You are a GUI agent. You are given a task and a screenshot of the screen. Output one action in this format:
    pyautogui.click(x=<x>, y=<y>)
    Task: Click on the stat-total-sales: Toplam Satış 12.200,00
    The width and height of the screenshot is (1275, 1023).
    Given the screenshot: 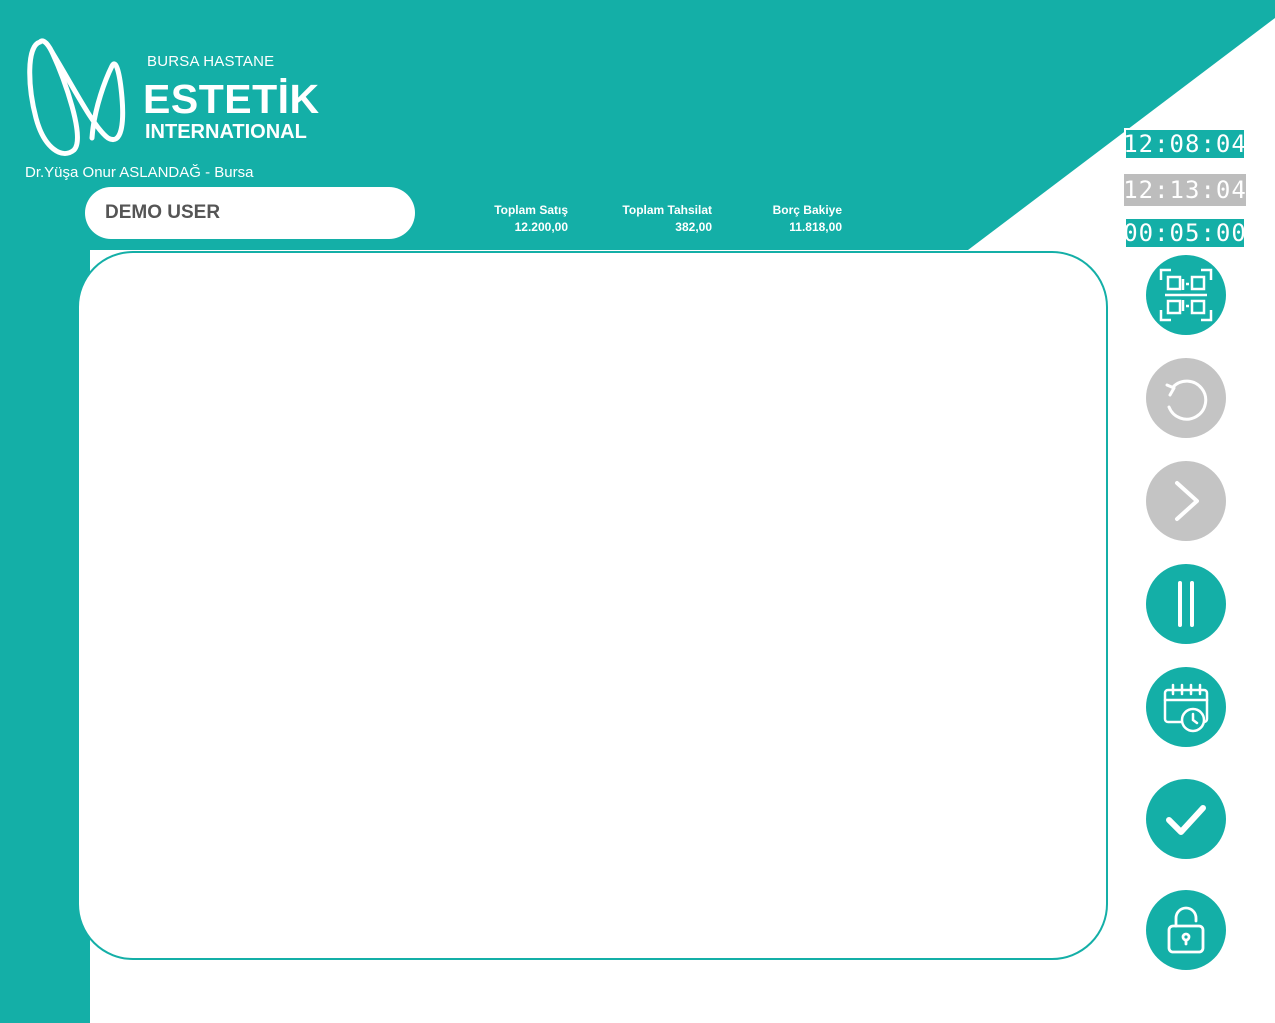 What is the action you would take?
    pyautogui.click(x=523, y=219)
    